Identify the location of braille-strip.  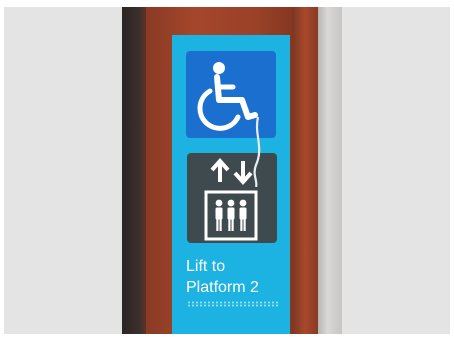
(233, 304).